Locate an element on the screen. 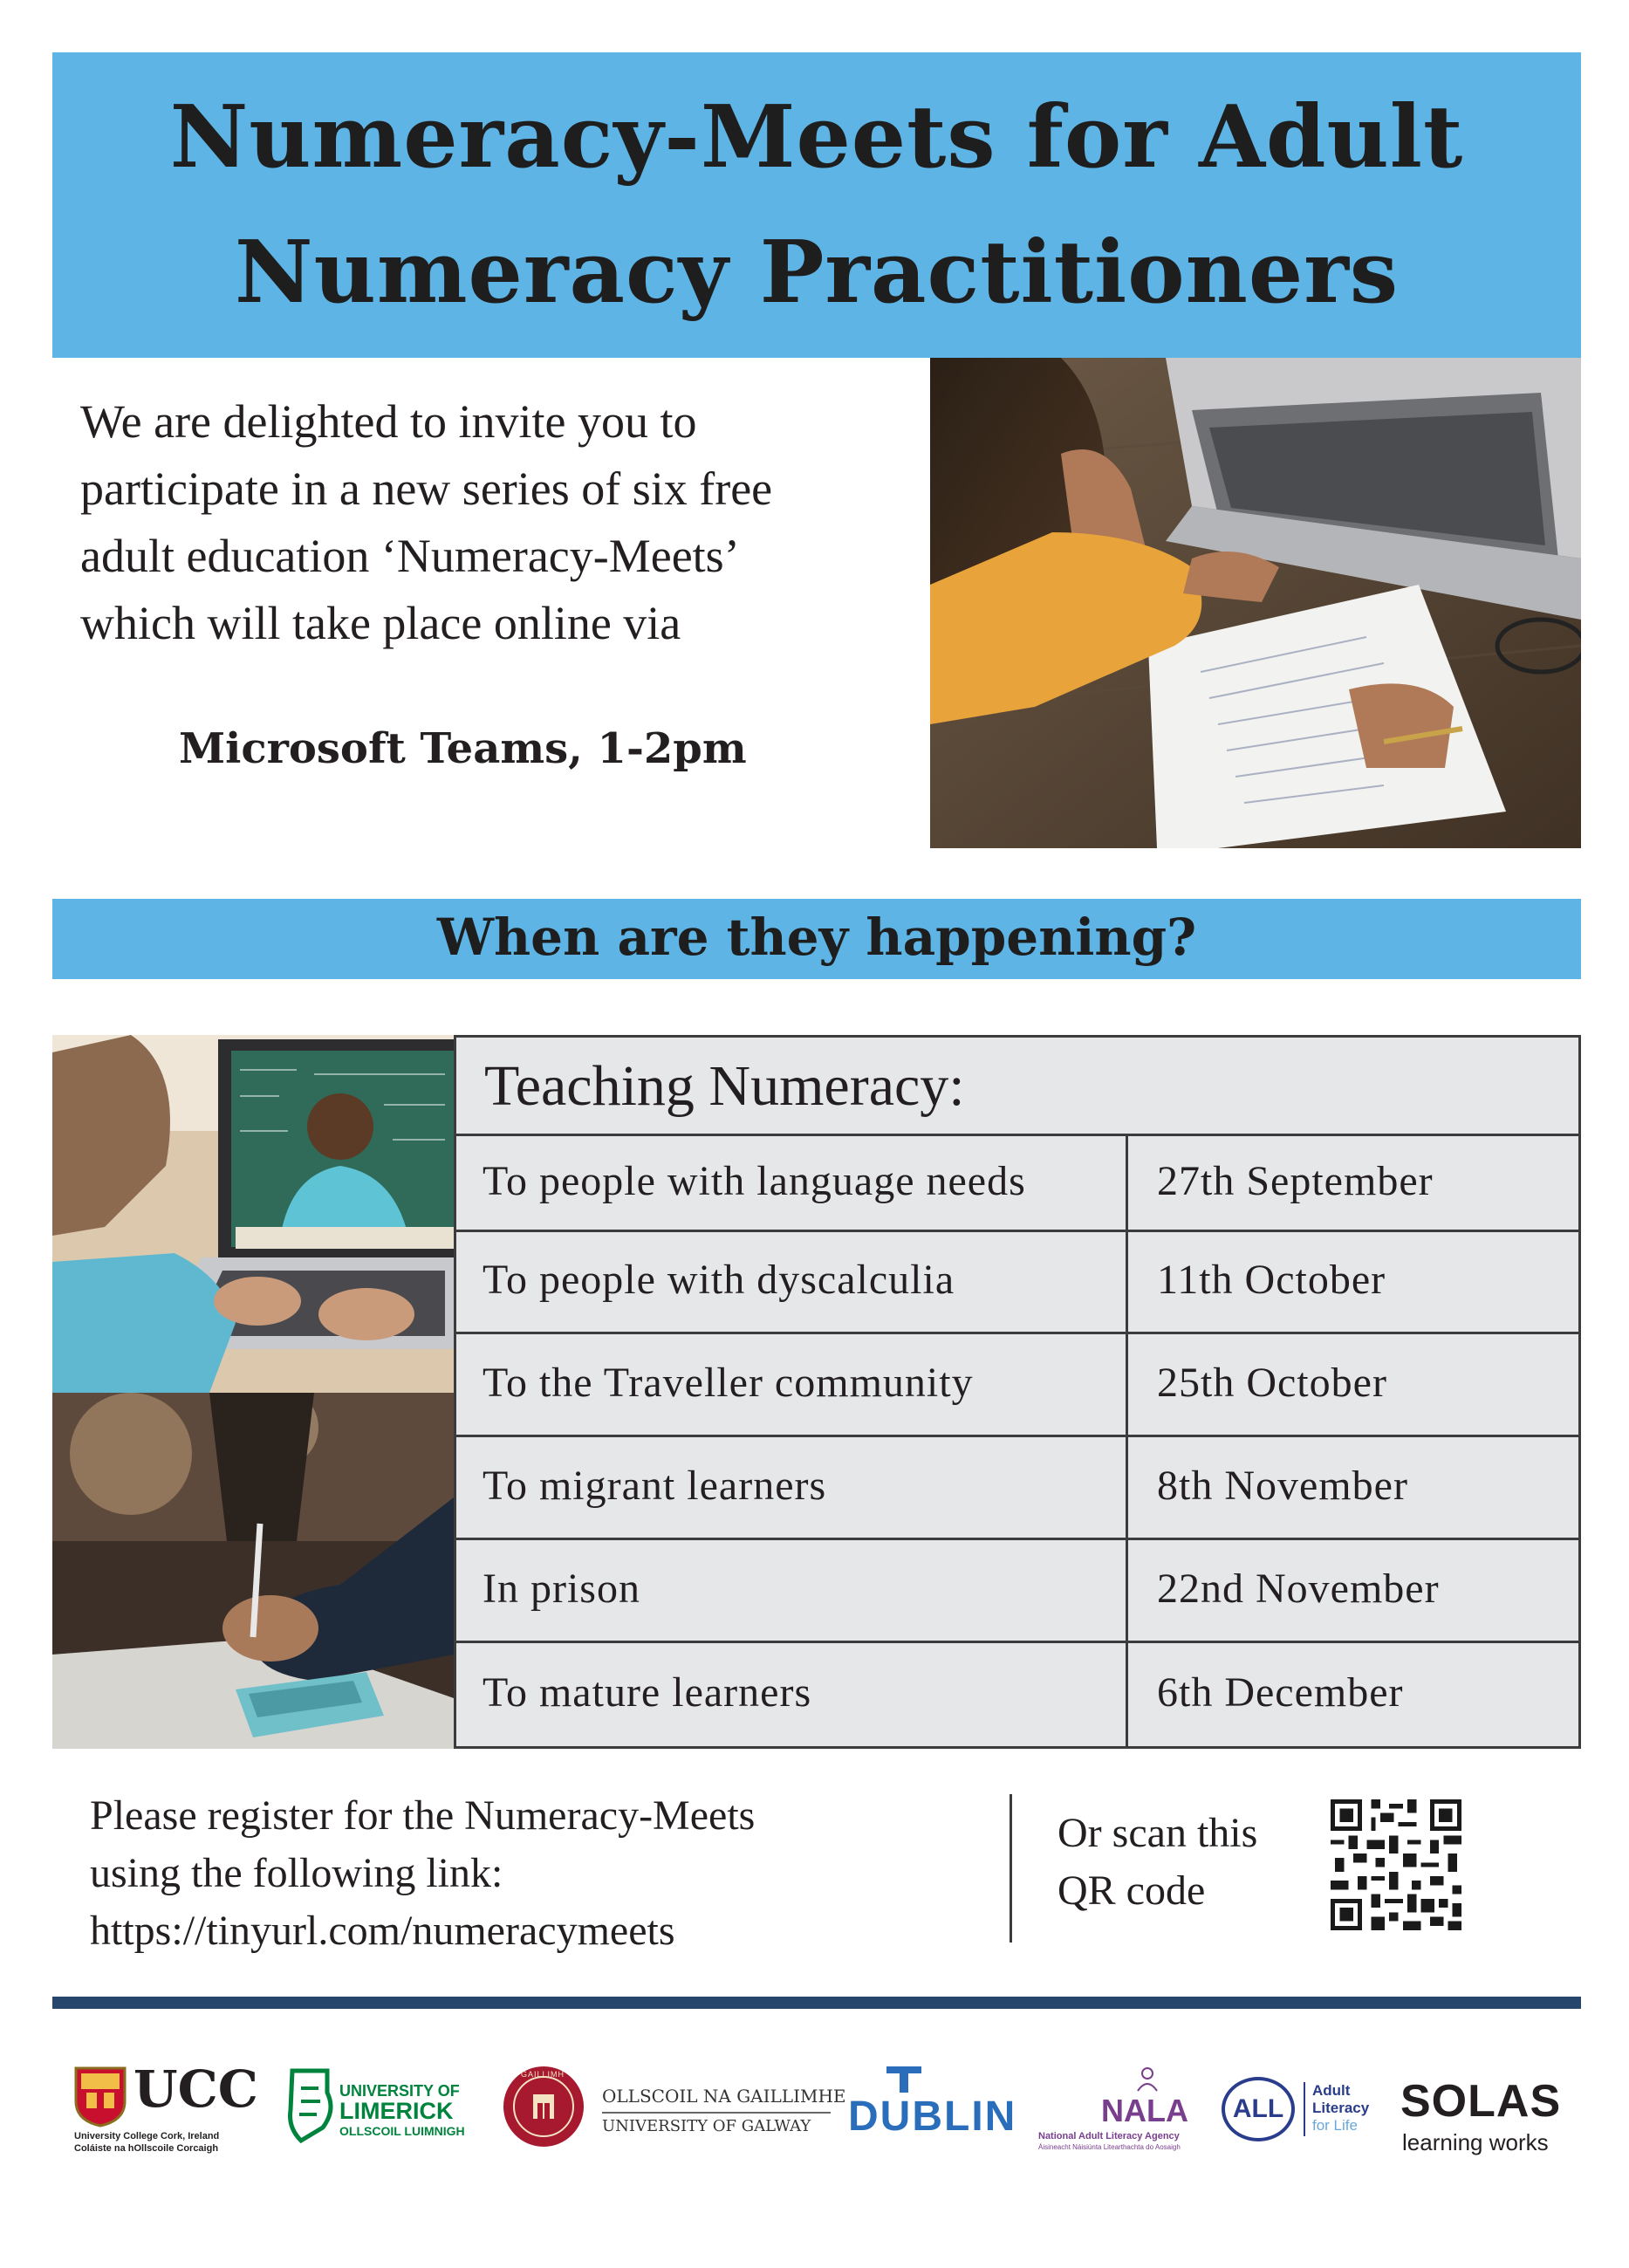  nala-name: NALA is located at coordinates (1144, 2110).